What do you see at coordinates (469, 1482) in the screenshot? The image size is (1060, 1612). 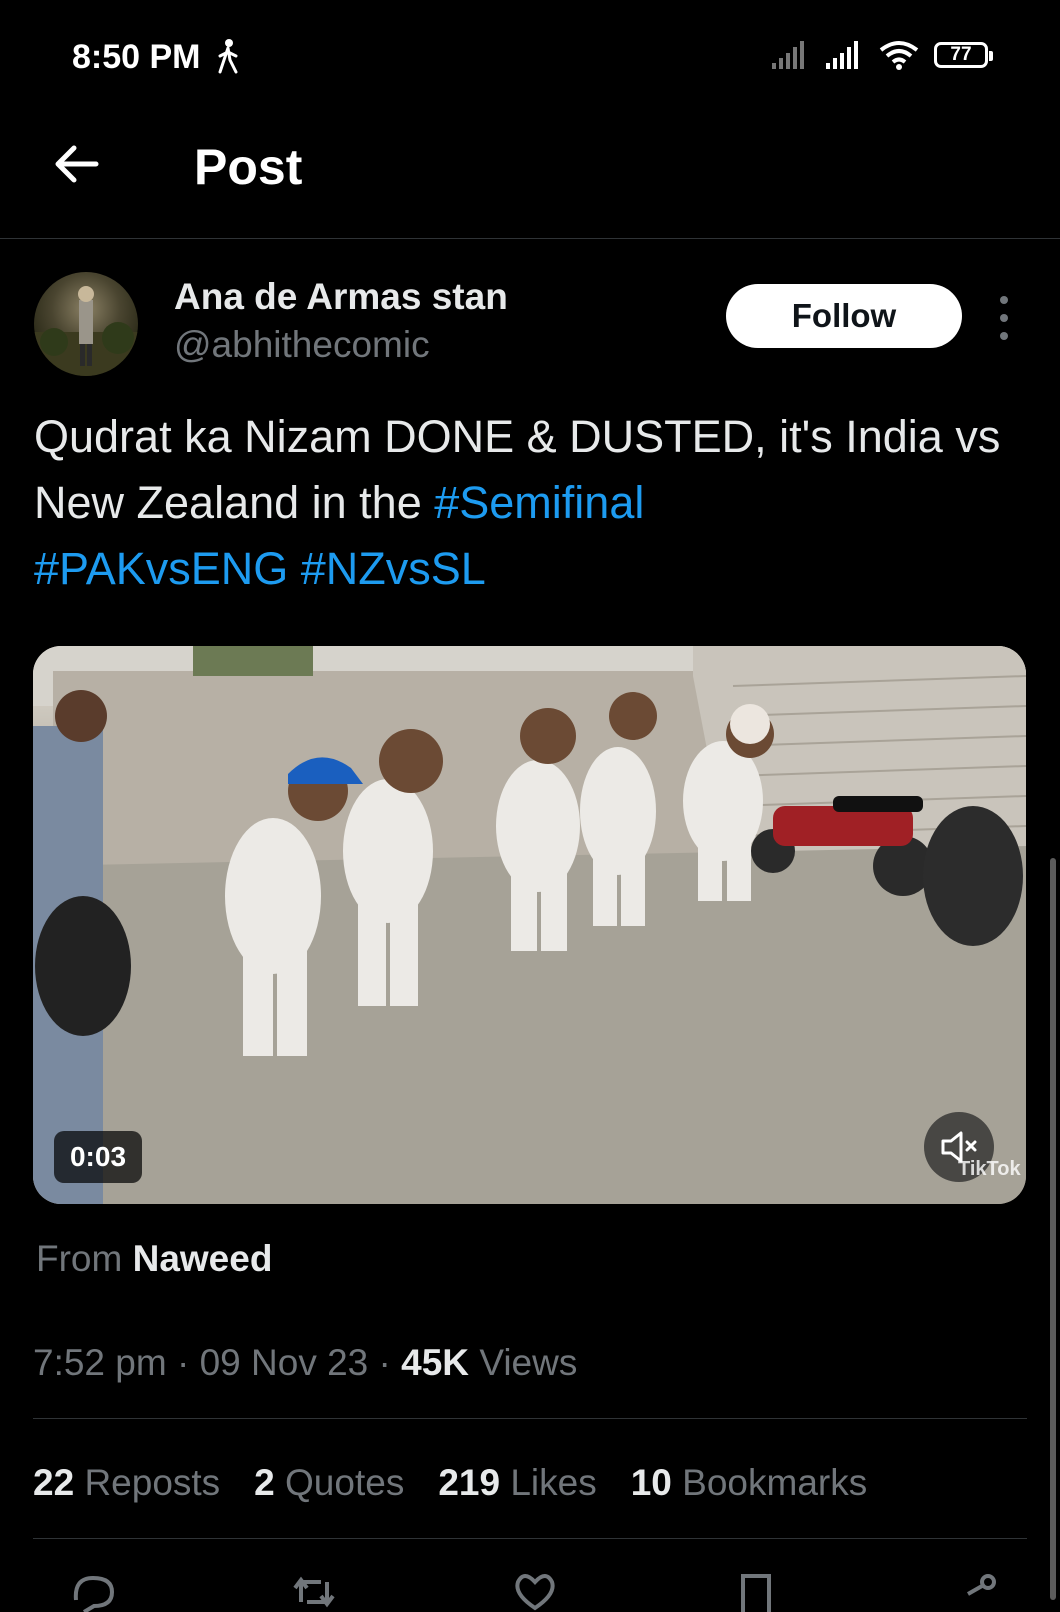 I see `stat-count: 219` at bounding box center [469, 1482].